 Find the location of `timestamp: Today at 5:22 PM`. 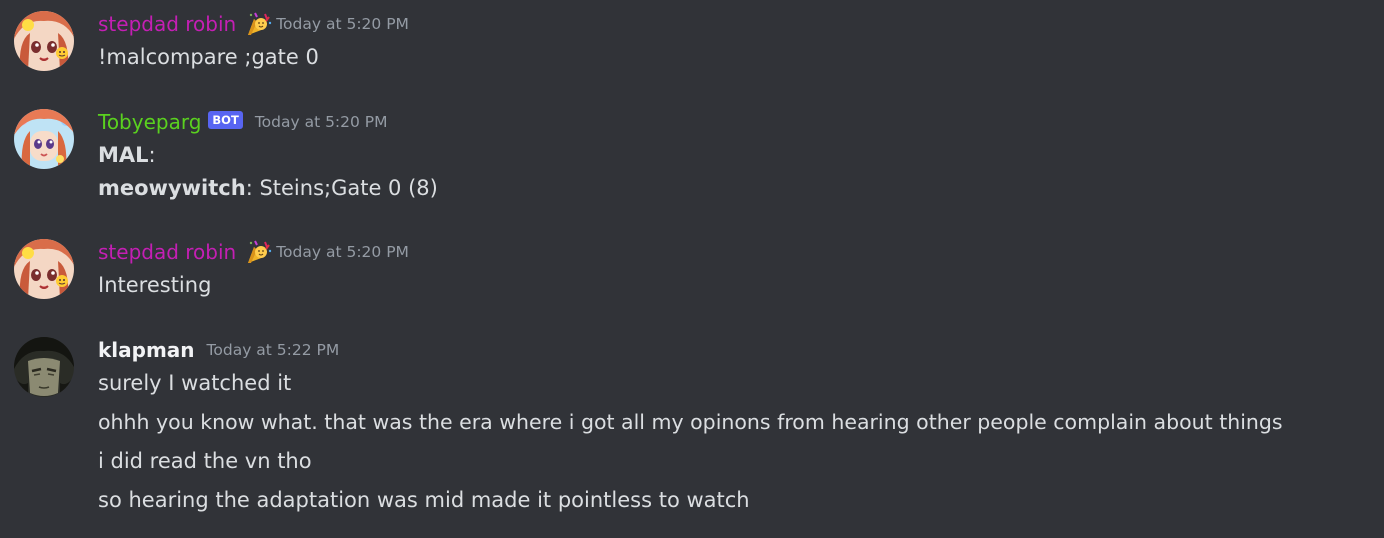

timestamp: Today at 5:22 PM is located at coordinates (273, 350).